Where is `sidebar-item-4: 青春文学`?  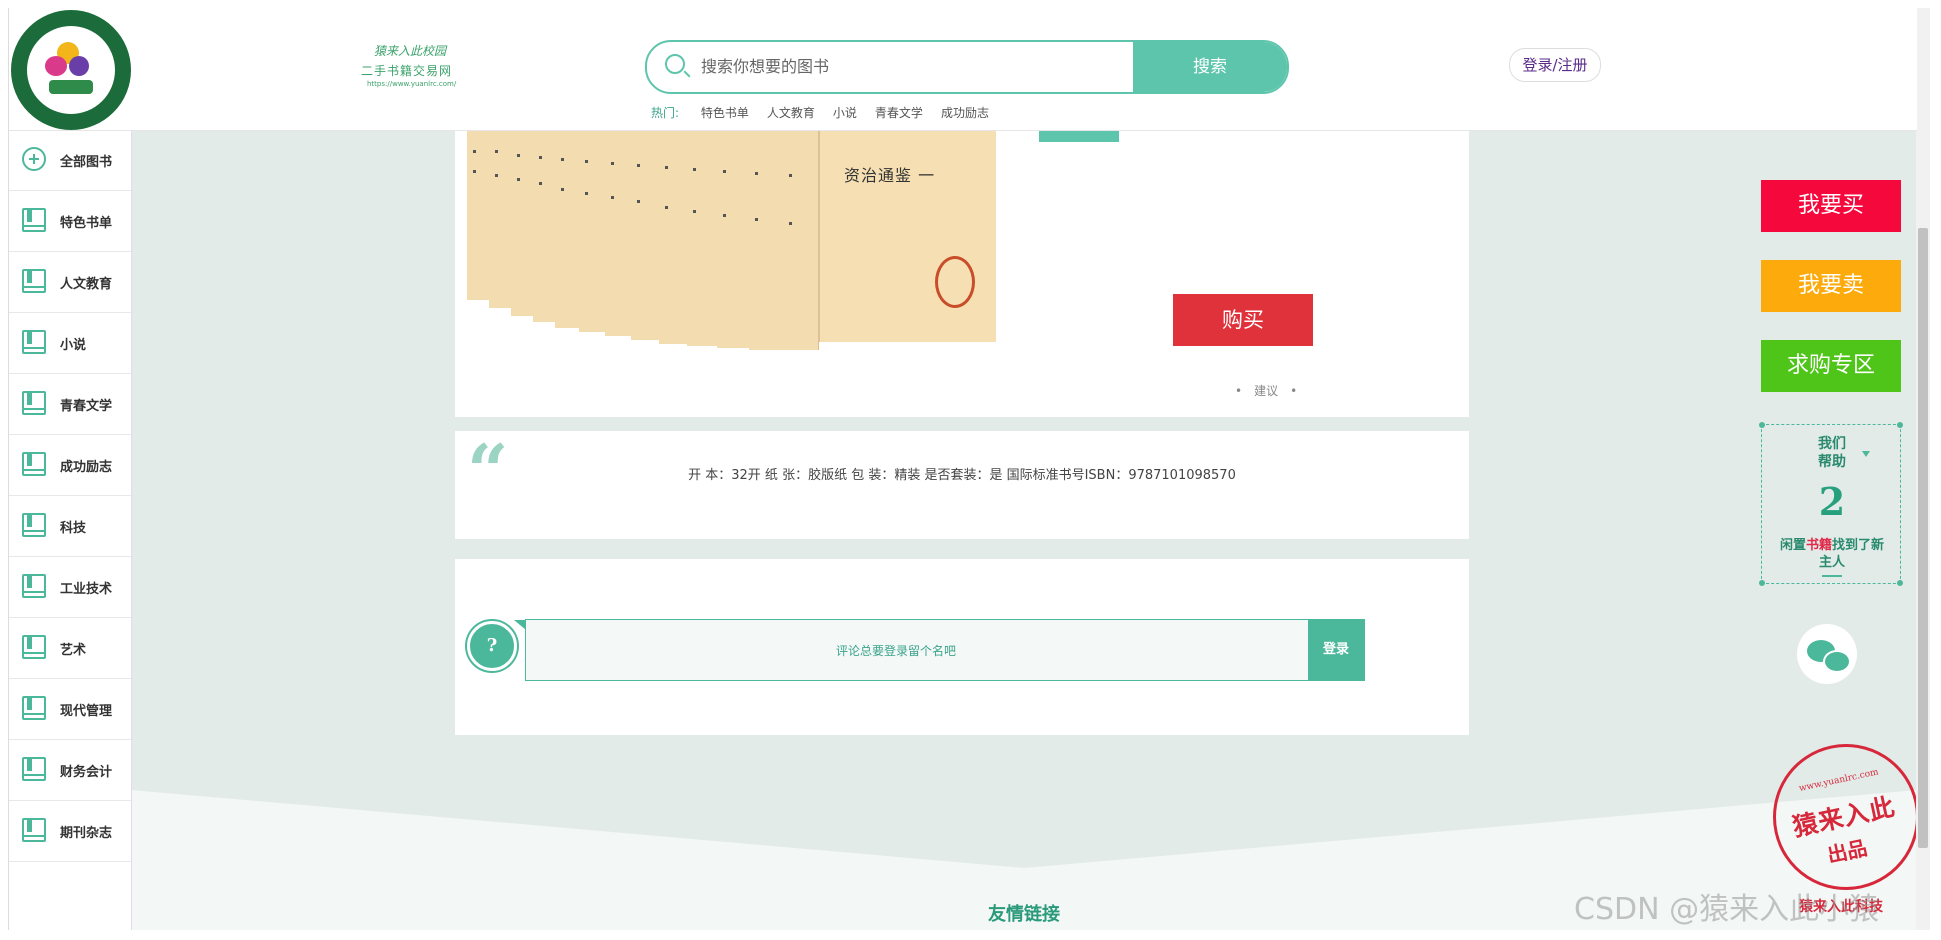 sidebar-item-4: 青春文学 is located at coordinates (70, 404).